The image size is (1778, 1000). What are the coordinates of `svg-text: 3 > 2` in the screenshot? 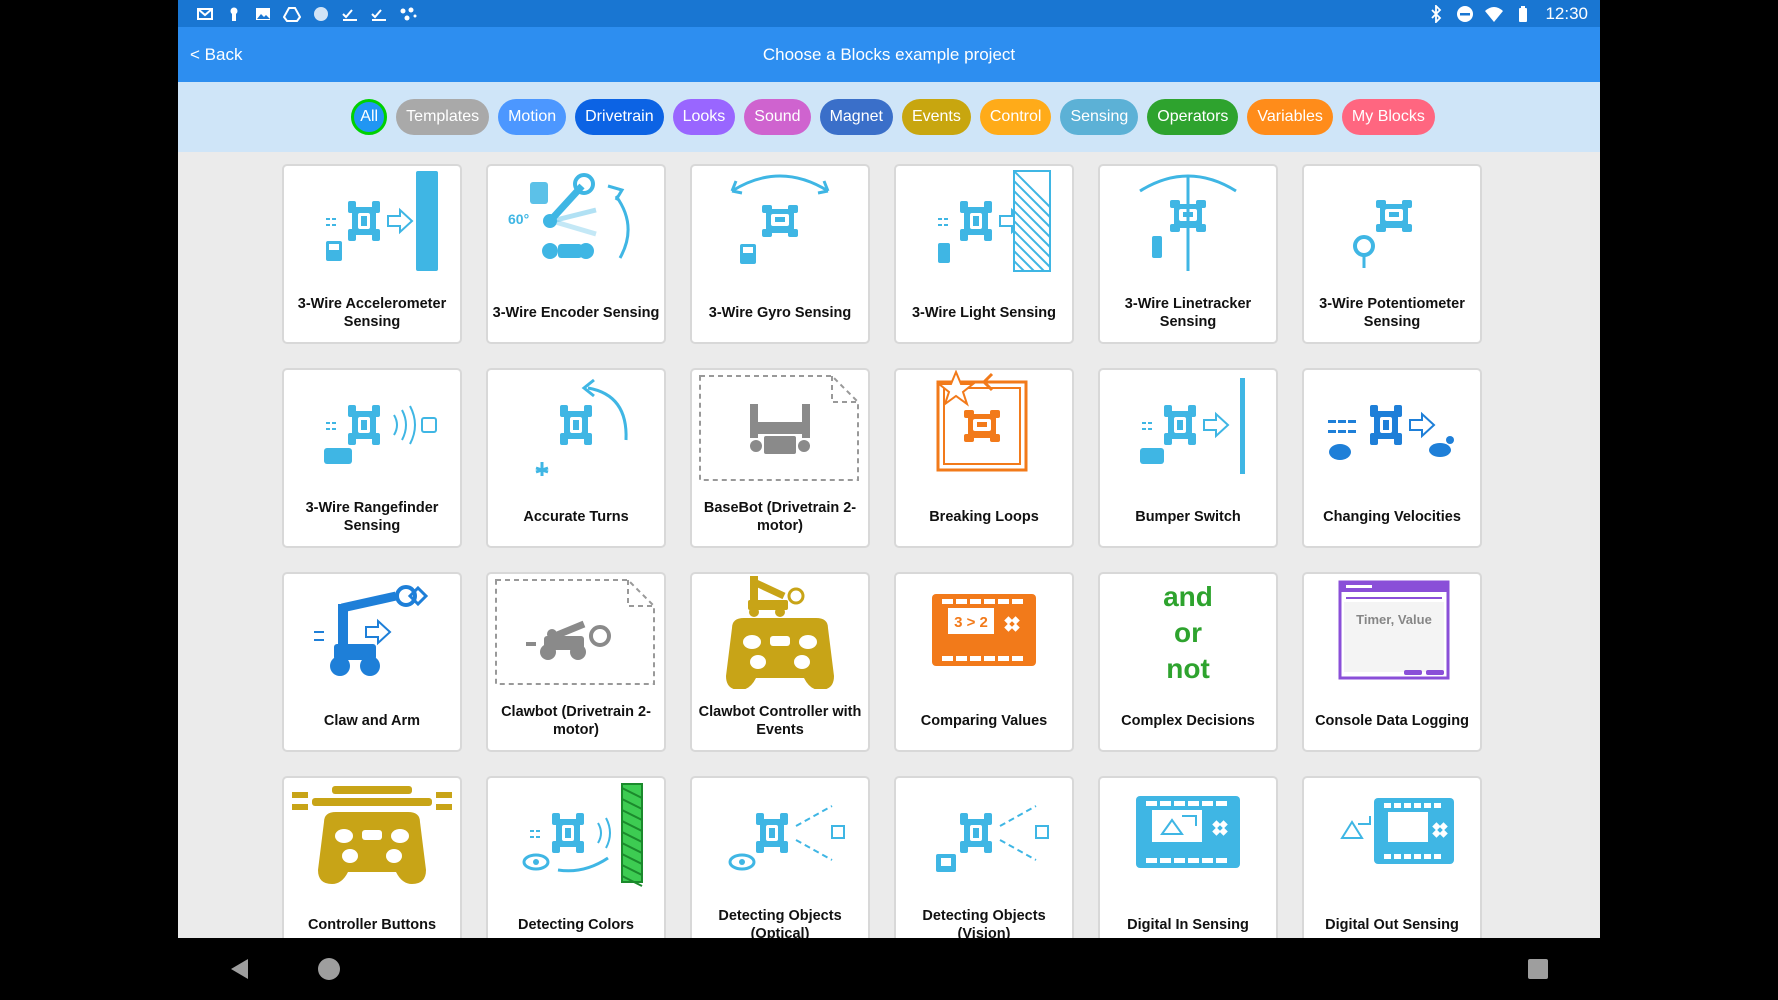 It's located at (971, 622).